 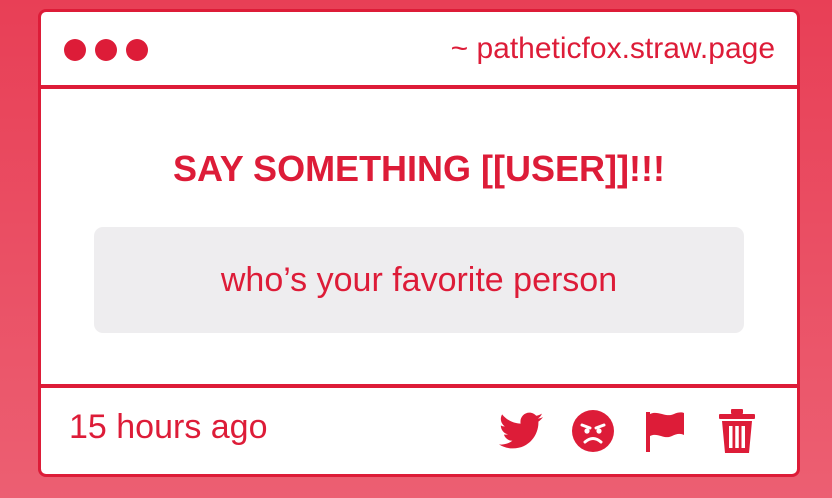 I want to click on delete-button, so click(x=737, y=431).